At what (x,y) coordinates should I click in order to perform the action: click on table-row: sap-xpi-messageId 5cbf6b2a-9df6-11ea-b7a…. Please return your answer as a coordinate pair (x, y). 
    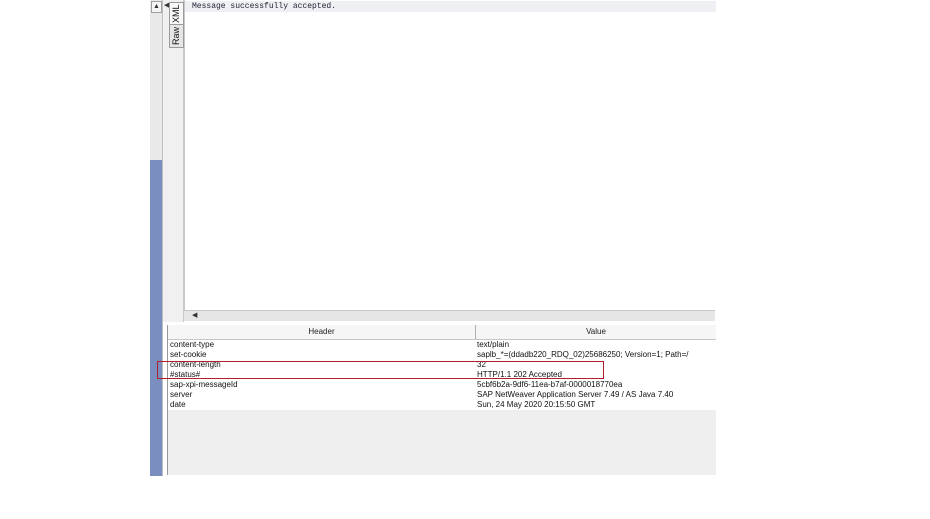
    Looking at the image, I should click on (442, 385).